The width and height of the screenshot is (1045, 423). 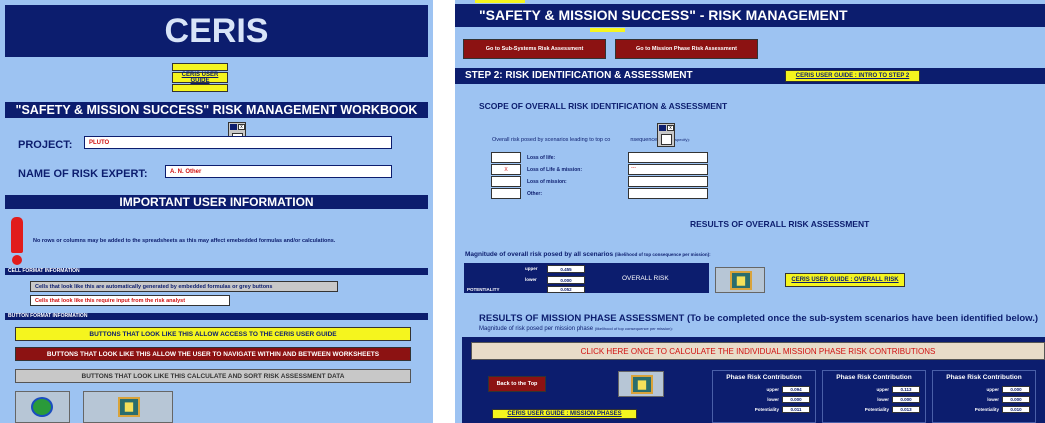 I want to click on important-info-heading: IMPORTANT USER INFORMATION, so click(x=216, y=202).